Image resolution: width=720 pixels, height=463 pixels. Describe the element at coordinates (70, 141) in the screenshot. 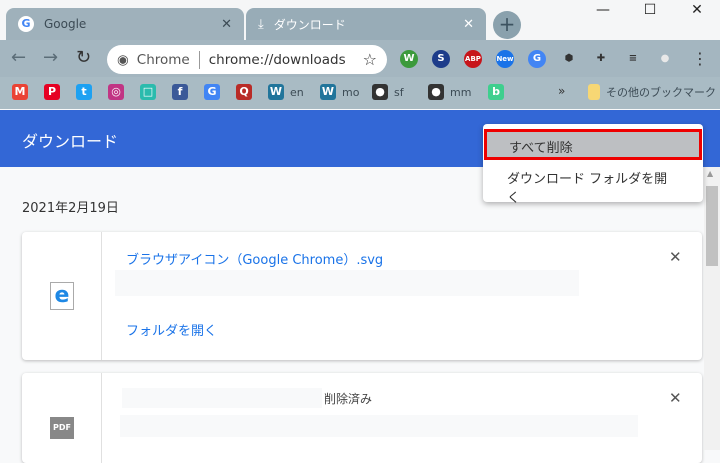

I see `page-title: ダウンロード` at that location.